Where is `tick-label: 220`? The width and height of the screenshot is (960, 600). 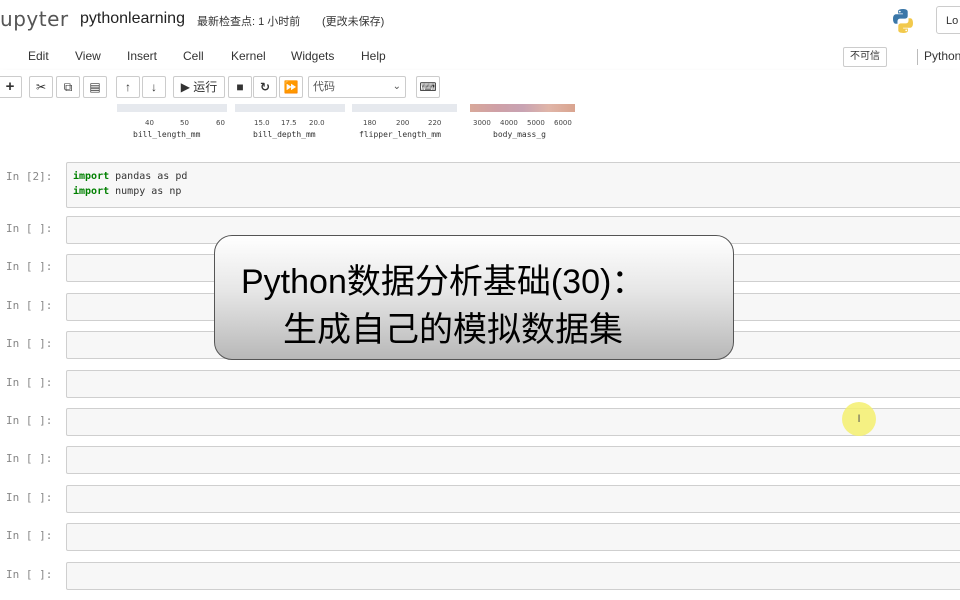 tick-label: 220 is located at coordinates (435, 123).